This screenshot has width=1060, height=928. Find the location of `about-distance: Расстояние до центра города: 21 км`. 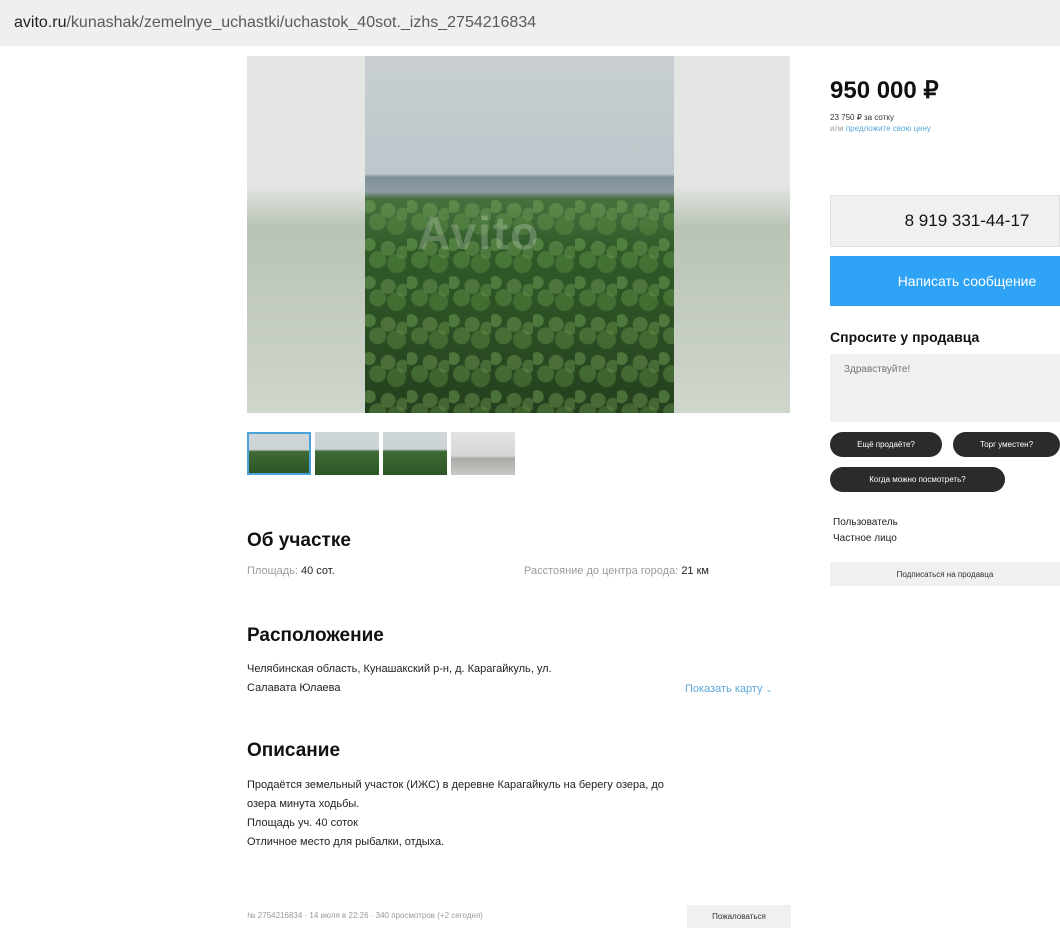

about-distance: Расстояние до центра города: 21 км is located at coordinates (616, 571).